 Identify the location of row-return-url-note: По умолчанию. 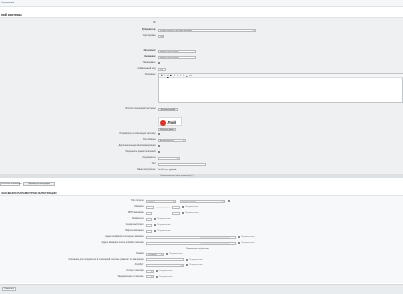
(248, 237).